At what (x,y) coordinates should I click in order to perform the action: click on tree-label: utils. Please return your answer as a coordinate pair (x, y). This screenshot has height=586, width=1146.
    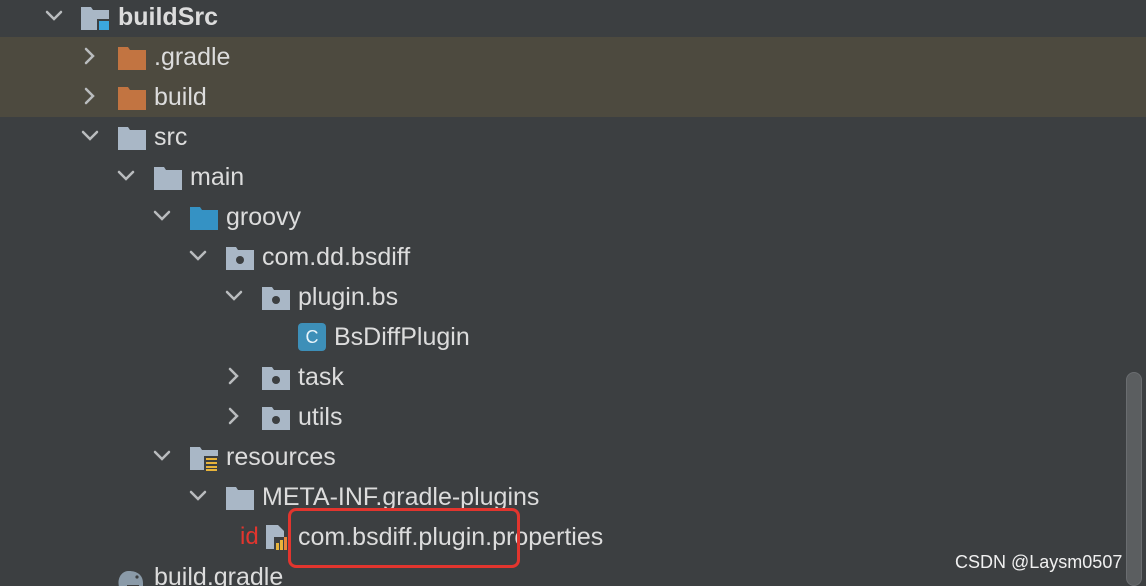
    Looking at the image, I should click on (320, 417).